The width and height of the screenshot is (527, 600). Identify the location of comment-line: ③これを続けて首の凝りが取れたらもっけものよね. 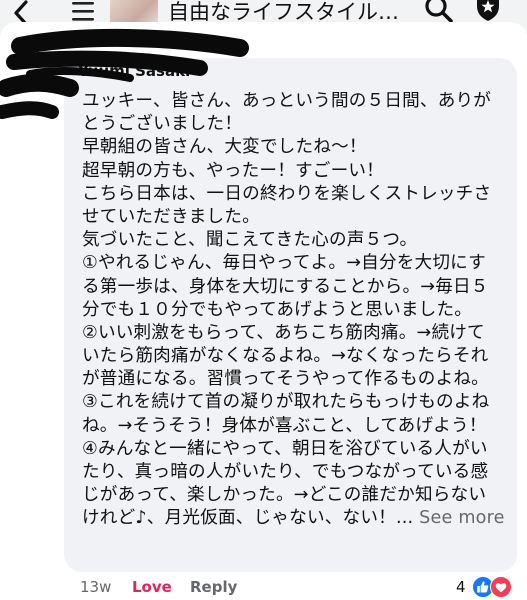
(286, 402).